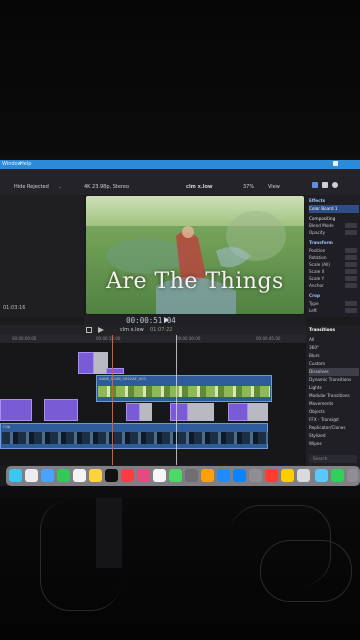  I want to click on video-frame-image, so click(195, 255).